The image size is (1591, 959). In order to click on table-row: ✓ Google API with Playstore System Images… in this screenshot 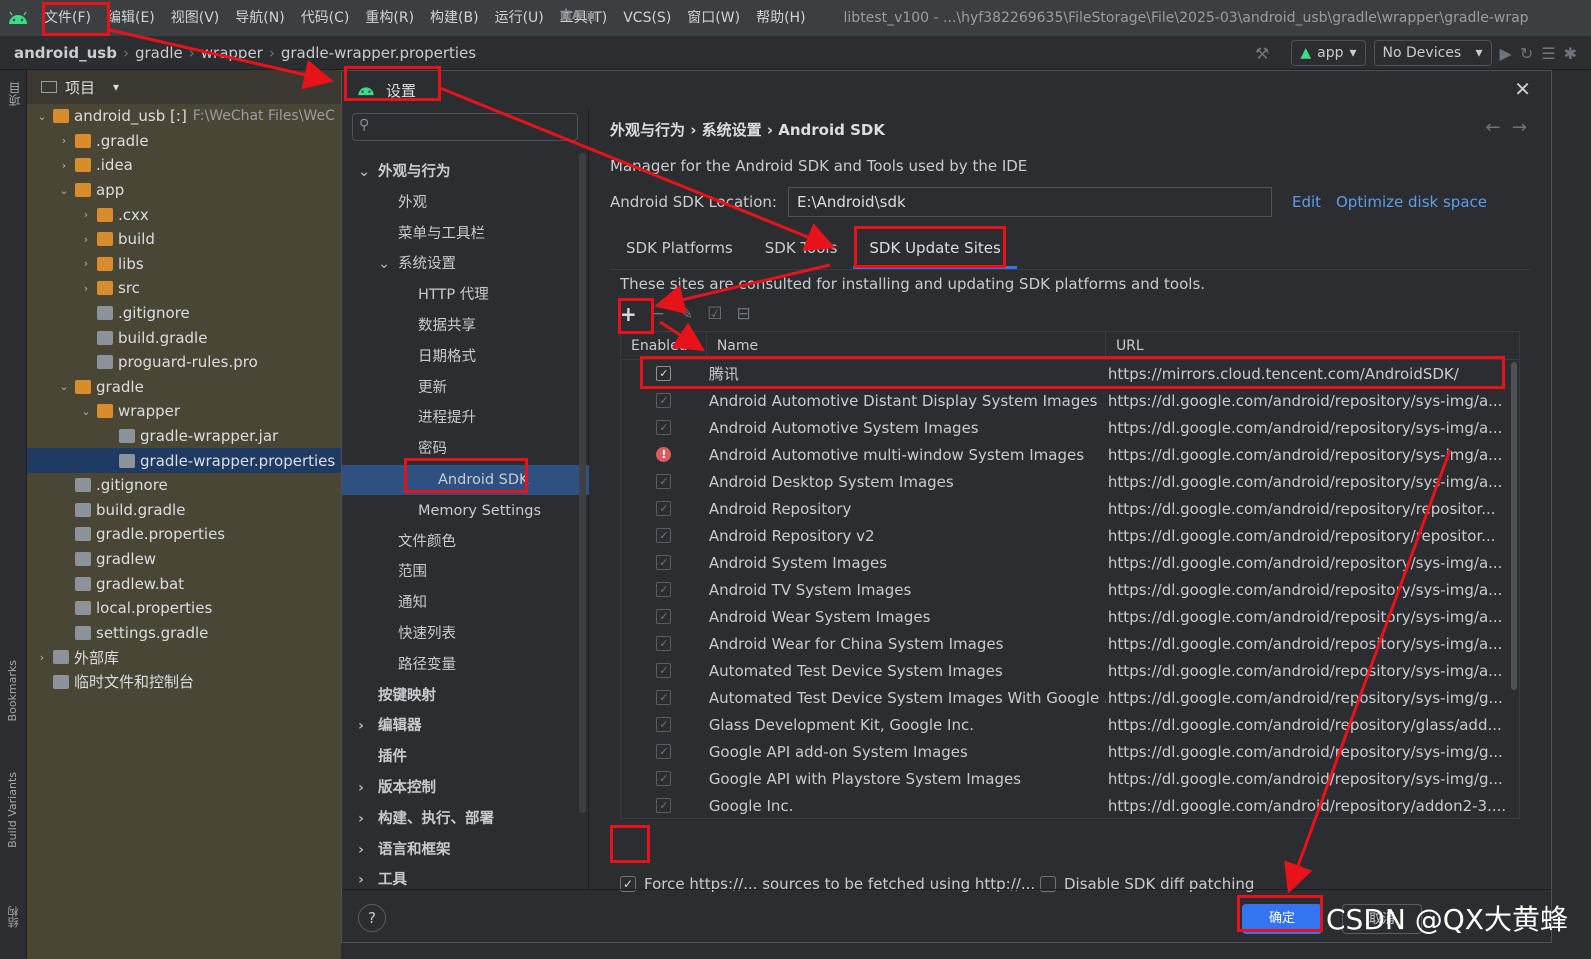, I will do `click(1070, 778)`.